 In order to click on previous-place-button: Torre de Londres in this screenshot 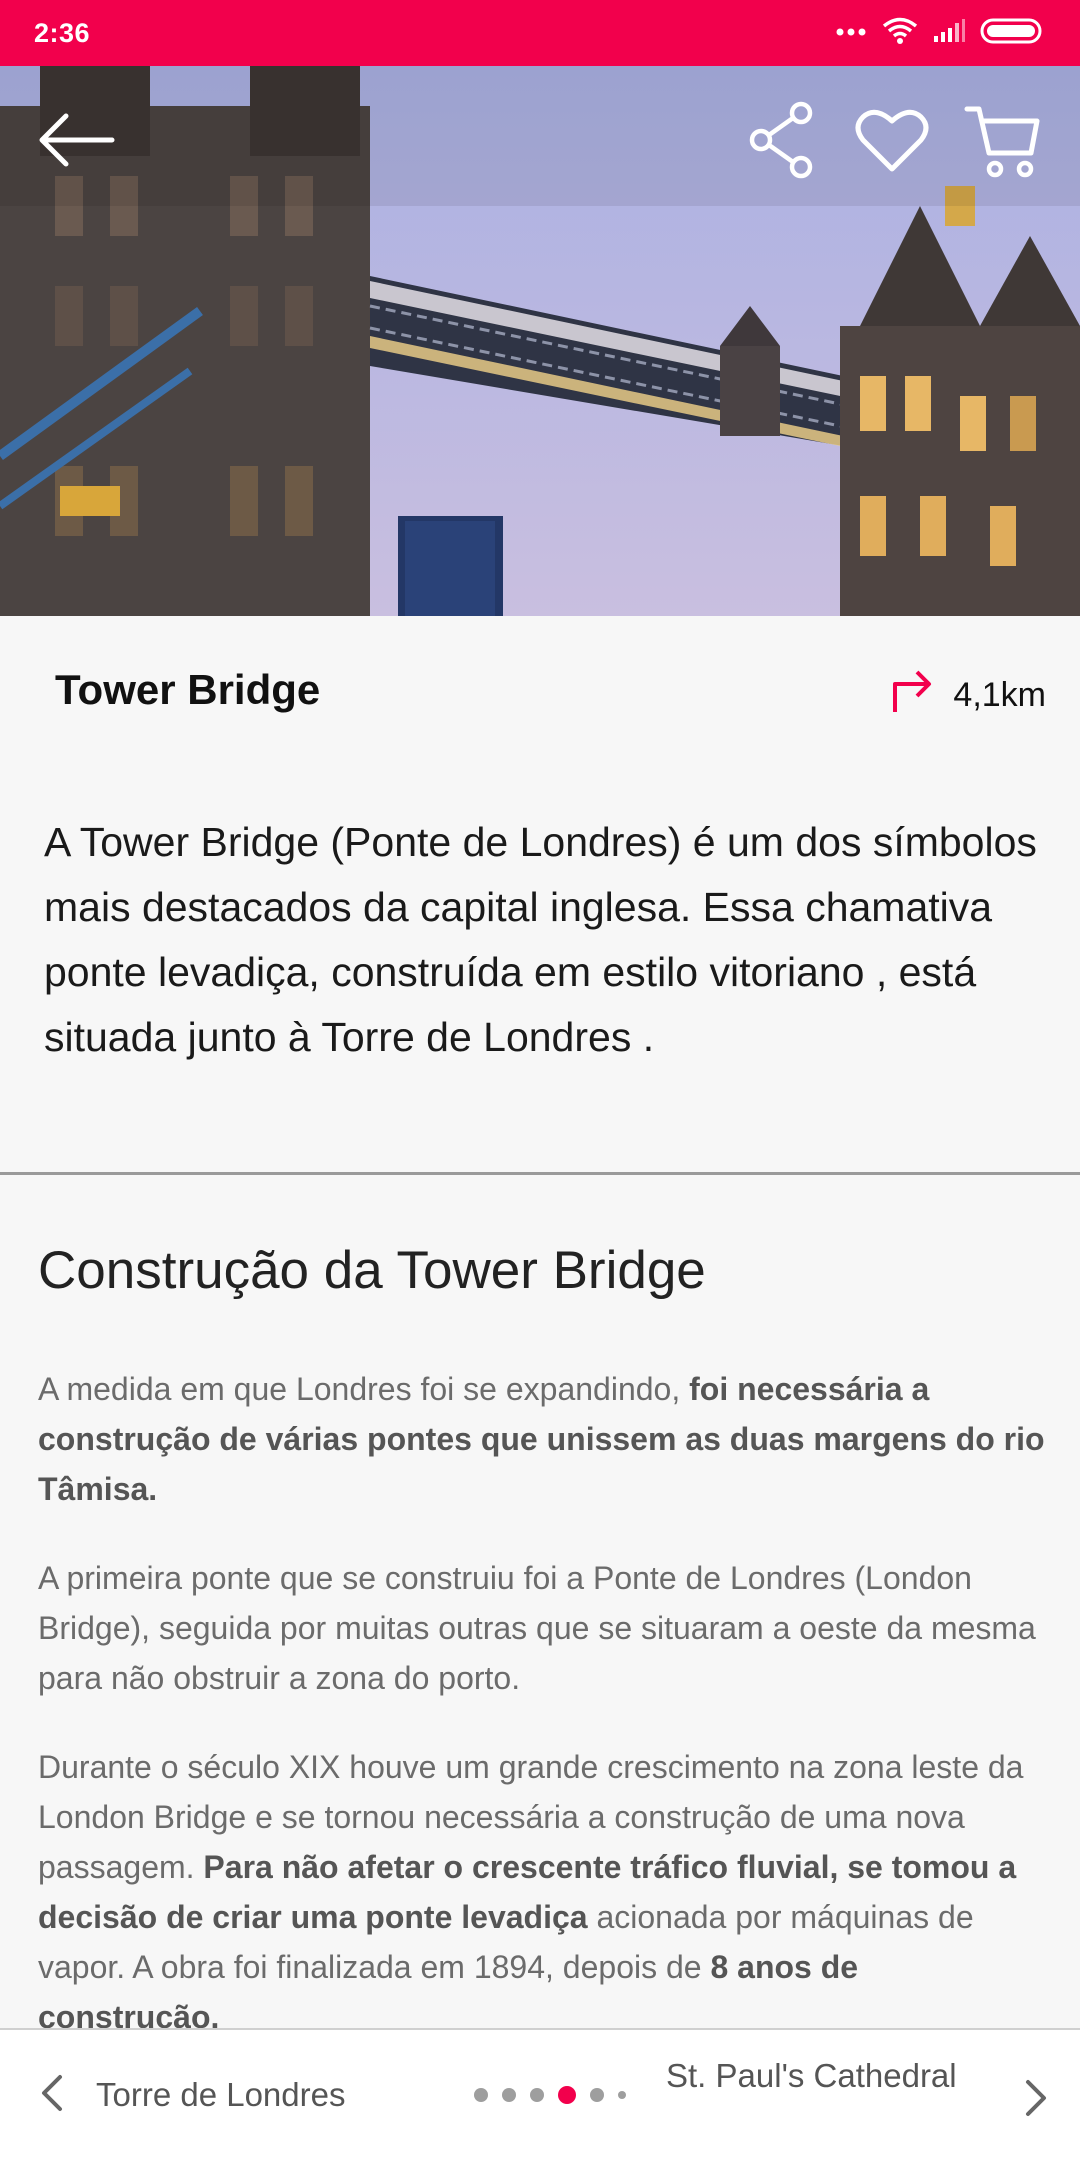, I will do `click(192, 2095)`.